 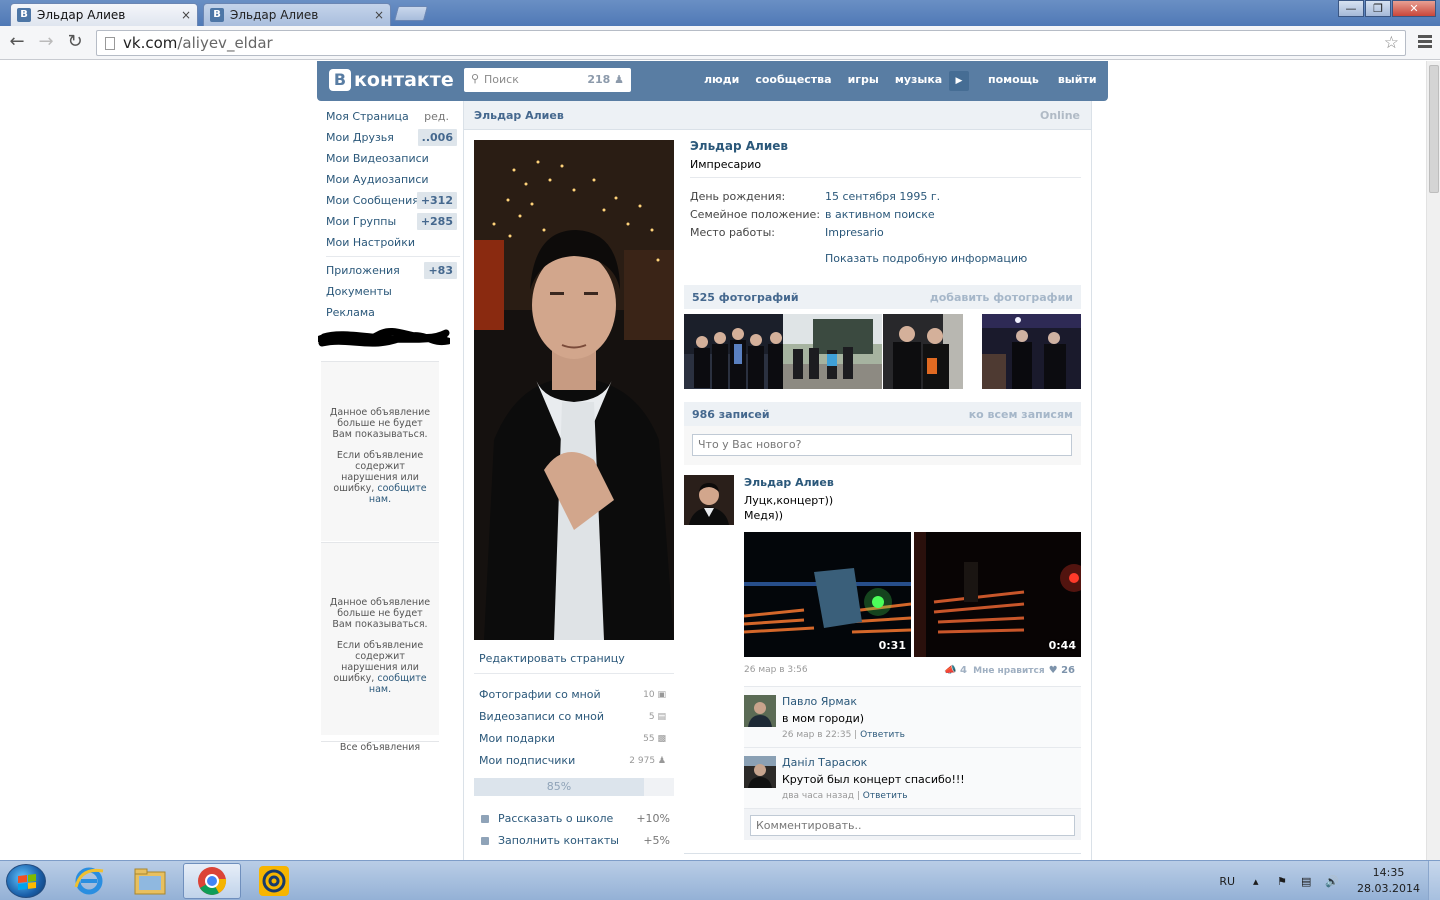 I want to click on taskbar-mail-agent, so click(x=274, y=881).